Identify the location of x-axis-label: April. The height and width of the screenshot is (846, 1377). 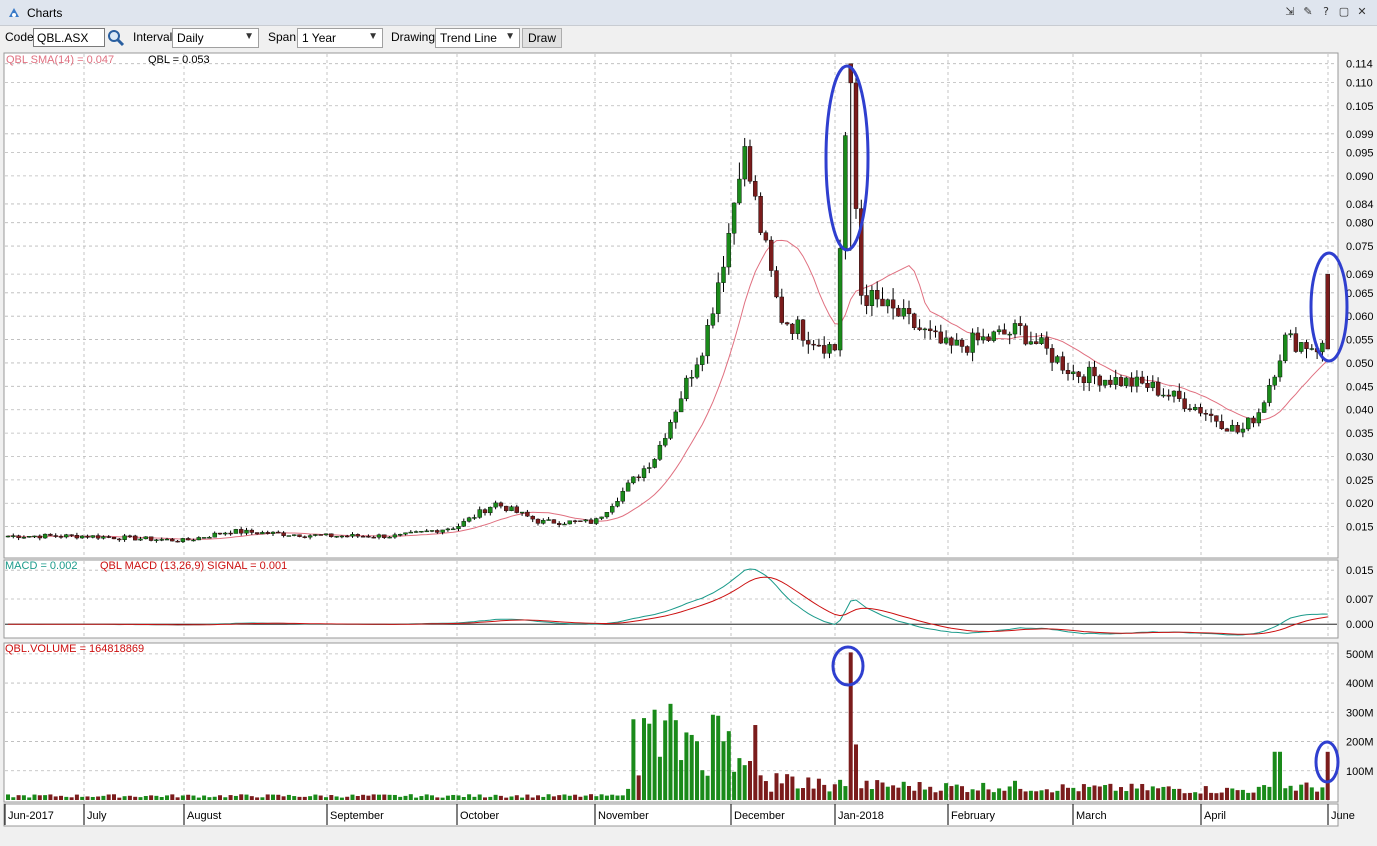
(1215, 816).